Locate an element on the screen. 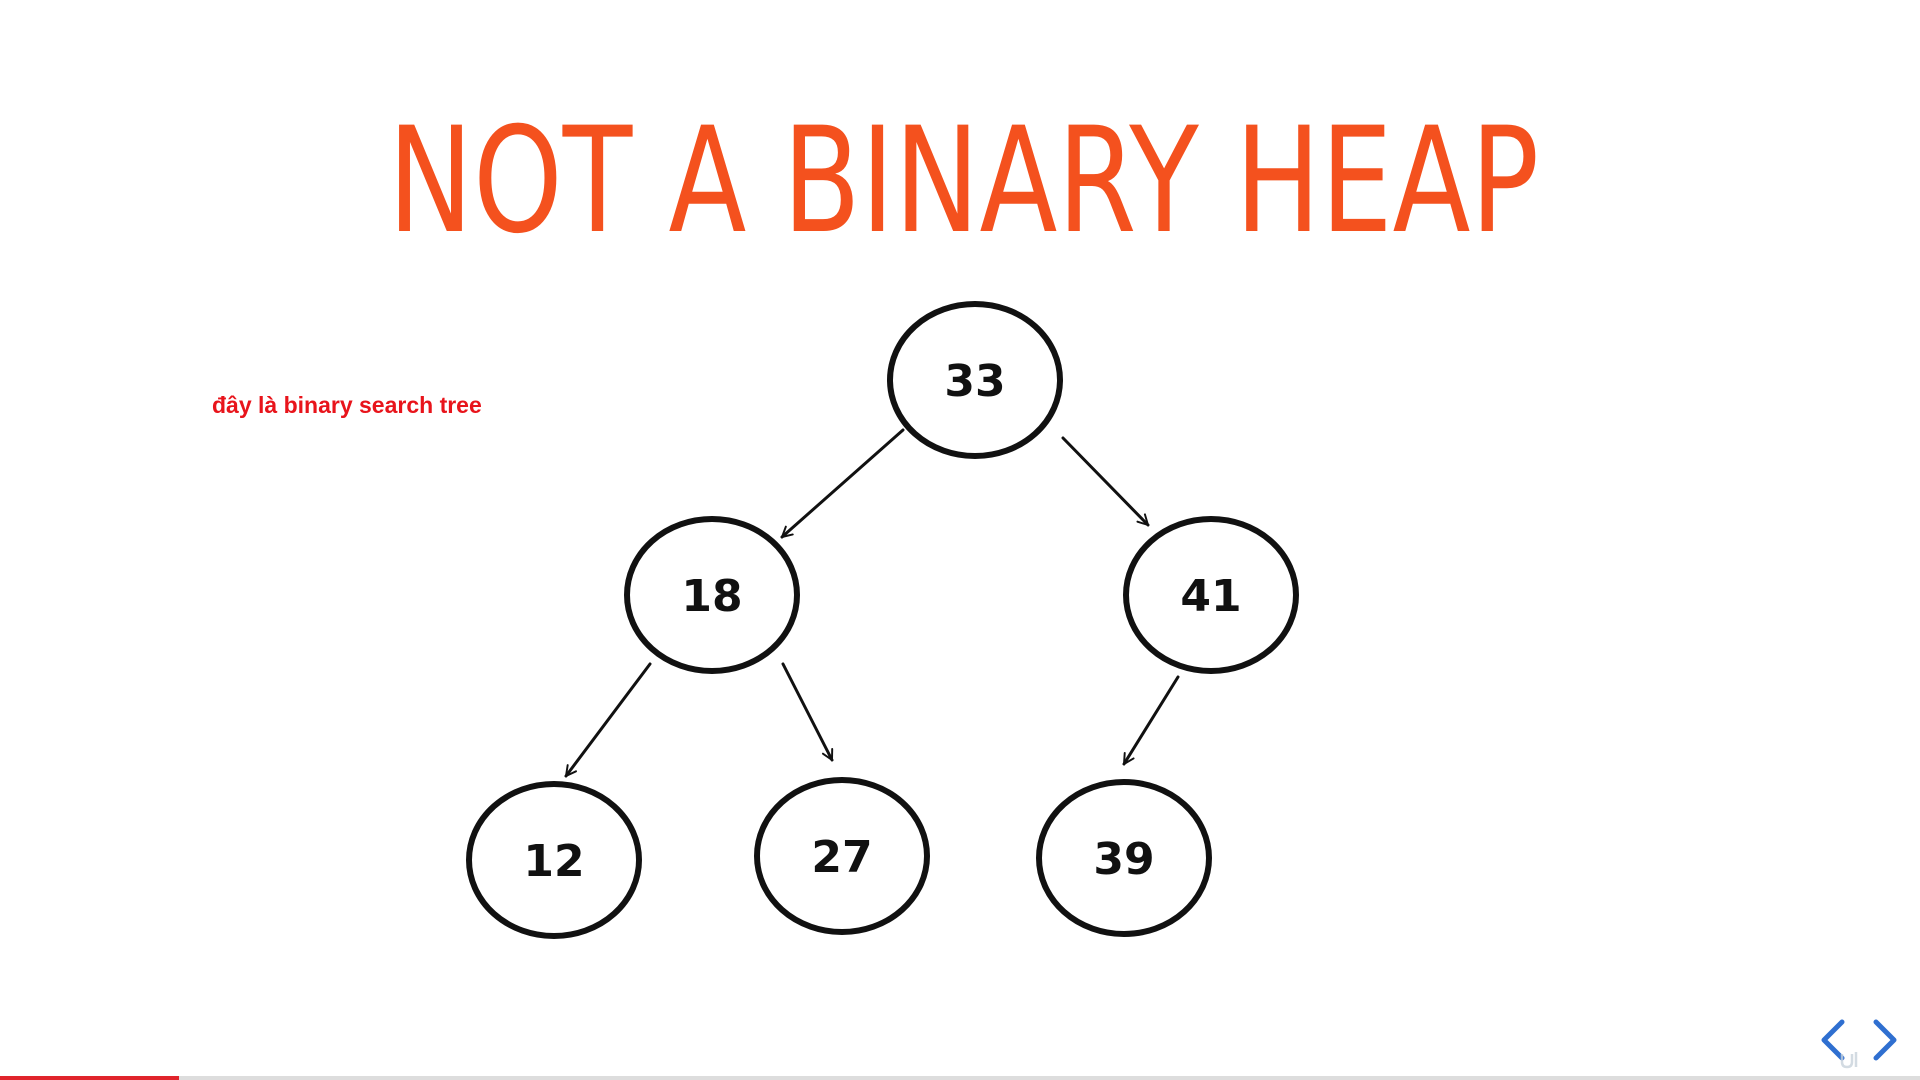 Image resolution: width=1920 pixels, height=1080 pixels. tree-node-12: 12 is located at coordinates (554, 860).